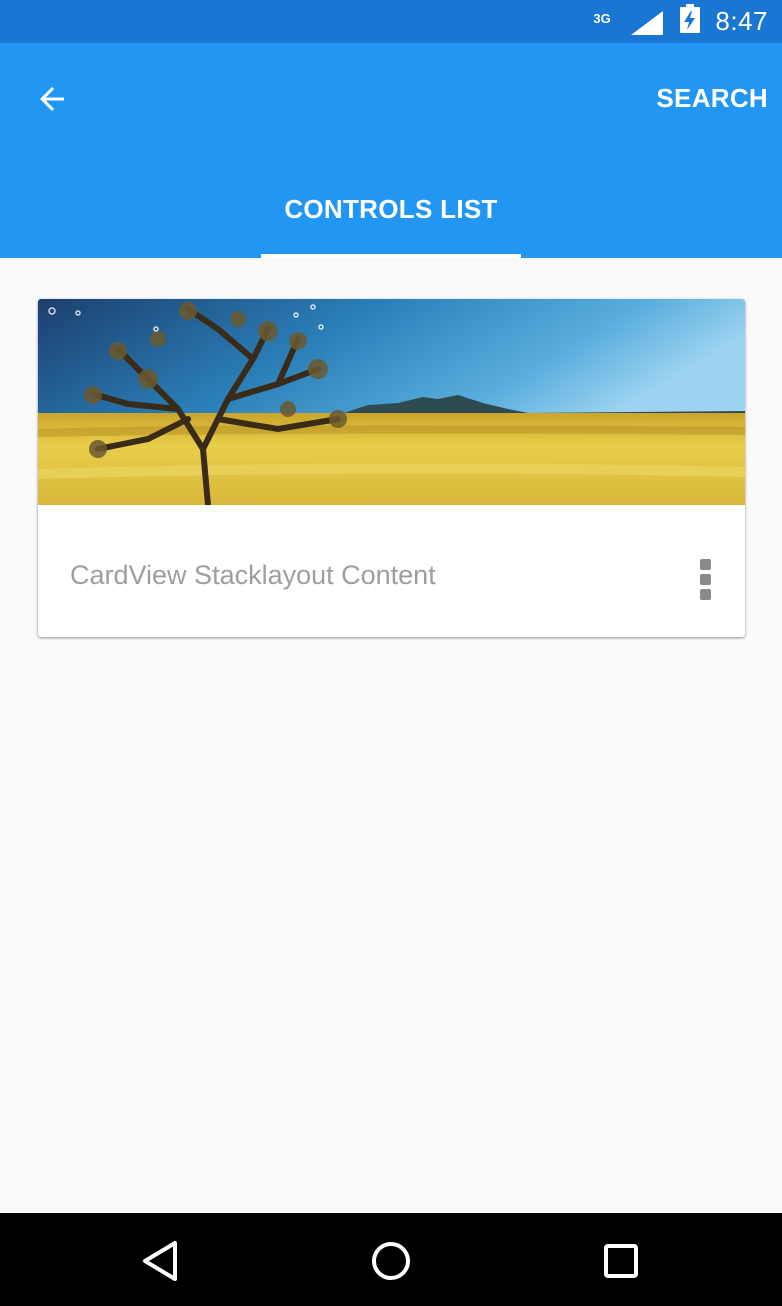 The height and width of the screenshot is (1306, 782). I want to click on nav-back-button, so click(161, 1261).